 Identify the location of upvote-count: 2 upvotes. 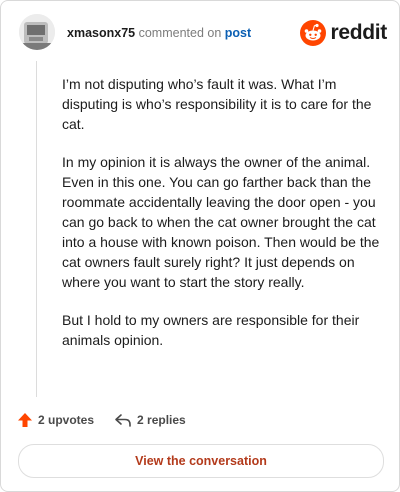
(66, 420).